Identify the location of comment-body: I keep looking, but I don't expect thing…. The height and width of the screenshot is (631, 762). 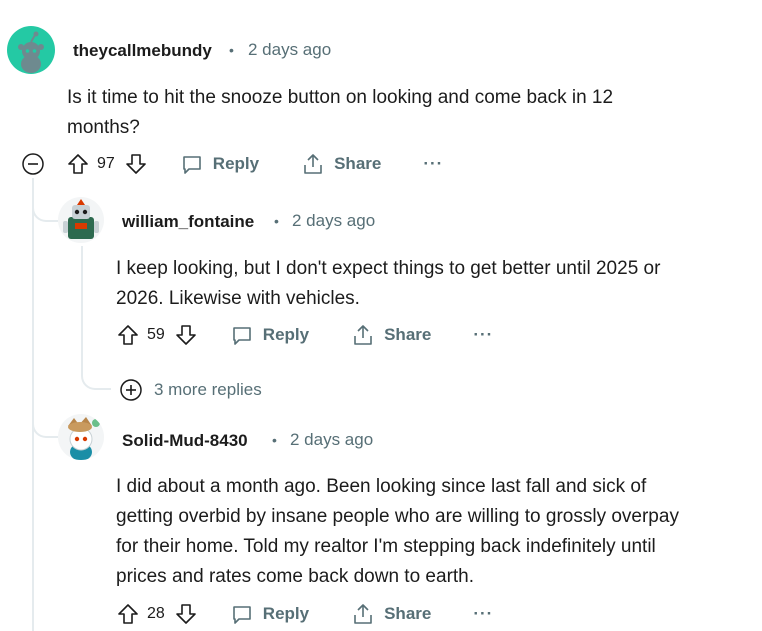
(388, 283).